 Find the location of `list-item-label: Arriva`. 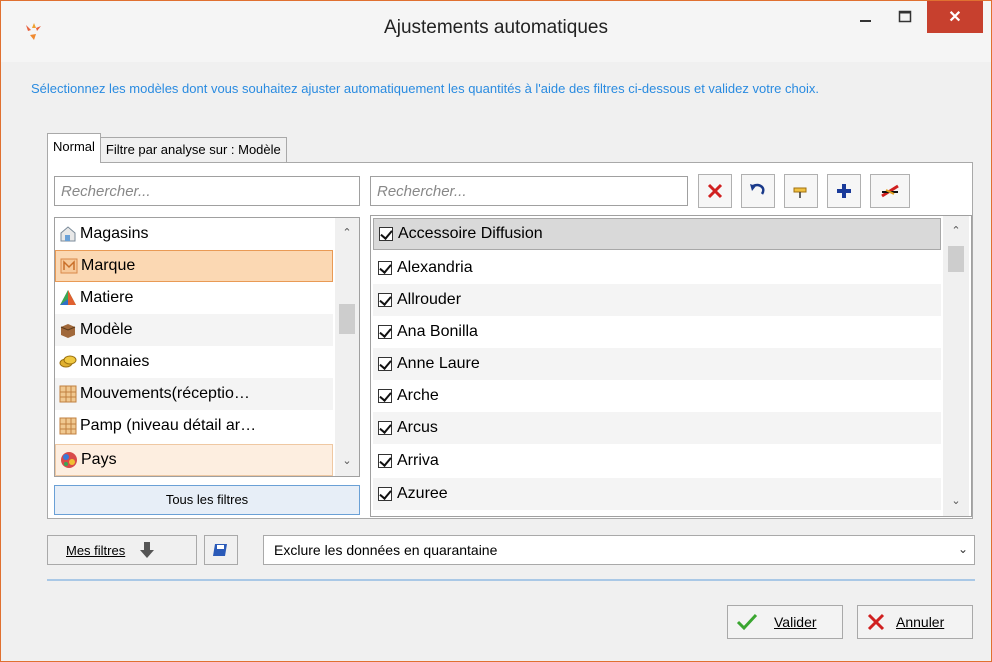

list-item-label: Arriva is located at coordinates (418, 460).